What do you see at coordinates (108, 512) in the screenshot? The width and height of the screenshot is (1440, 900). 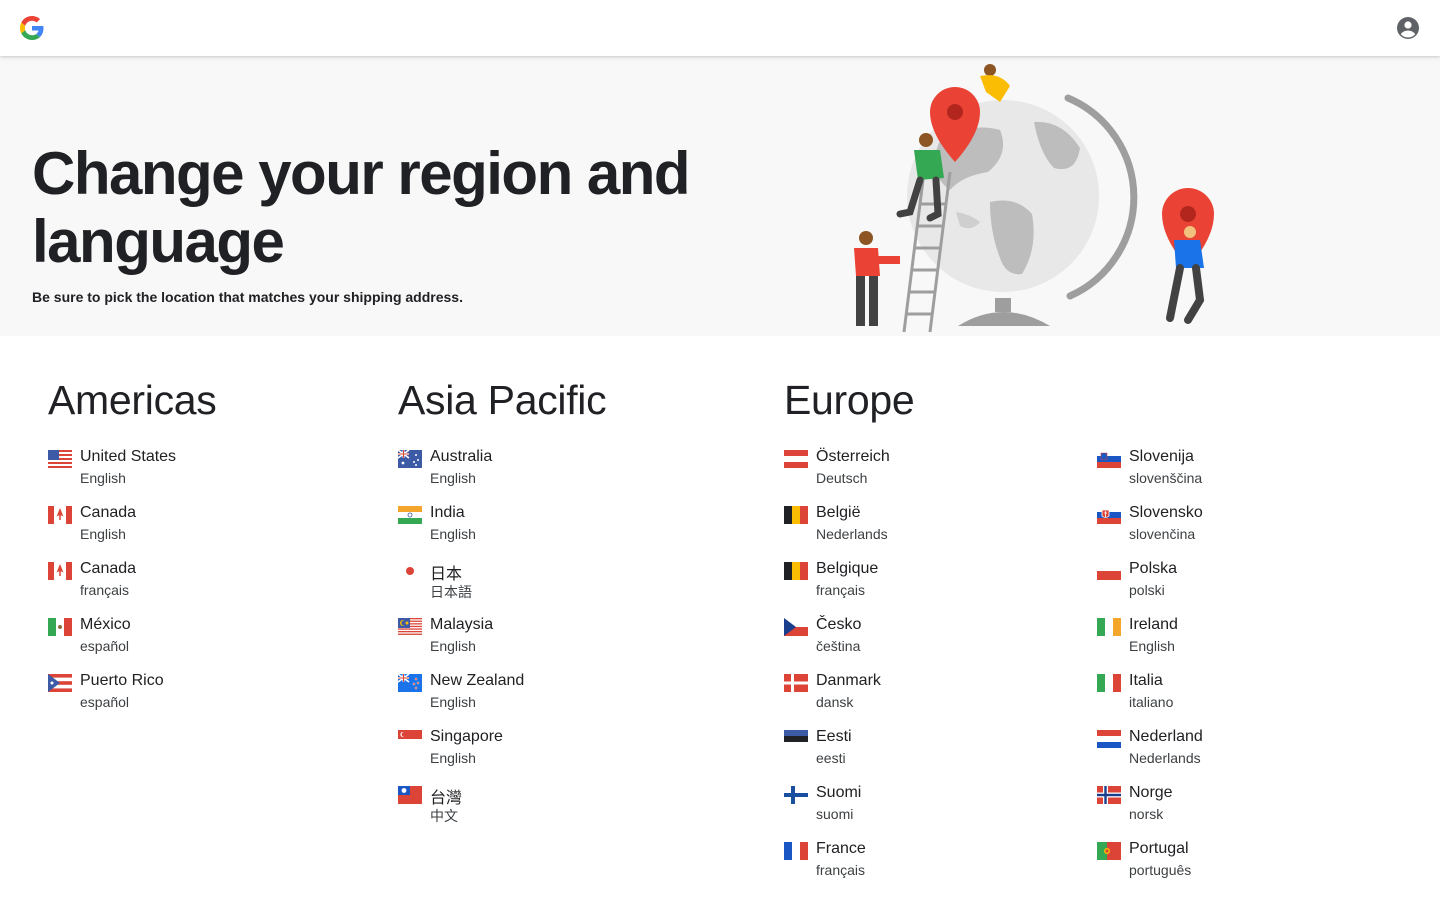 I see `country-name: Canada` at bounding box center [108, 512].